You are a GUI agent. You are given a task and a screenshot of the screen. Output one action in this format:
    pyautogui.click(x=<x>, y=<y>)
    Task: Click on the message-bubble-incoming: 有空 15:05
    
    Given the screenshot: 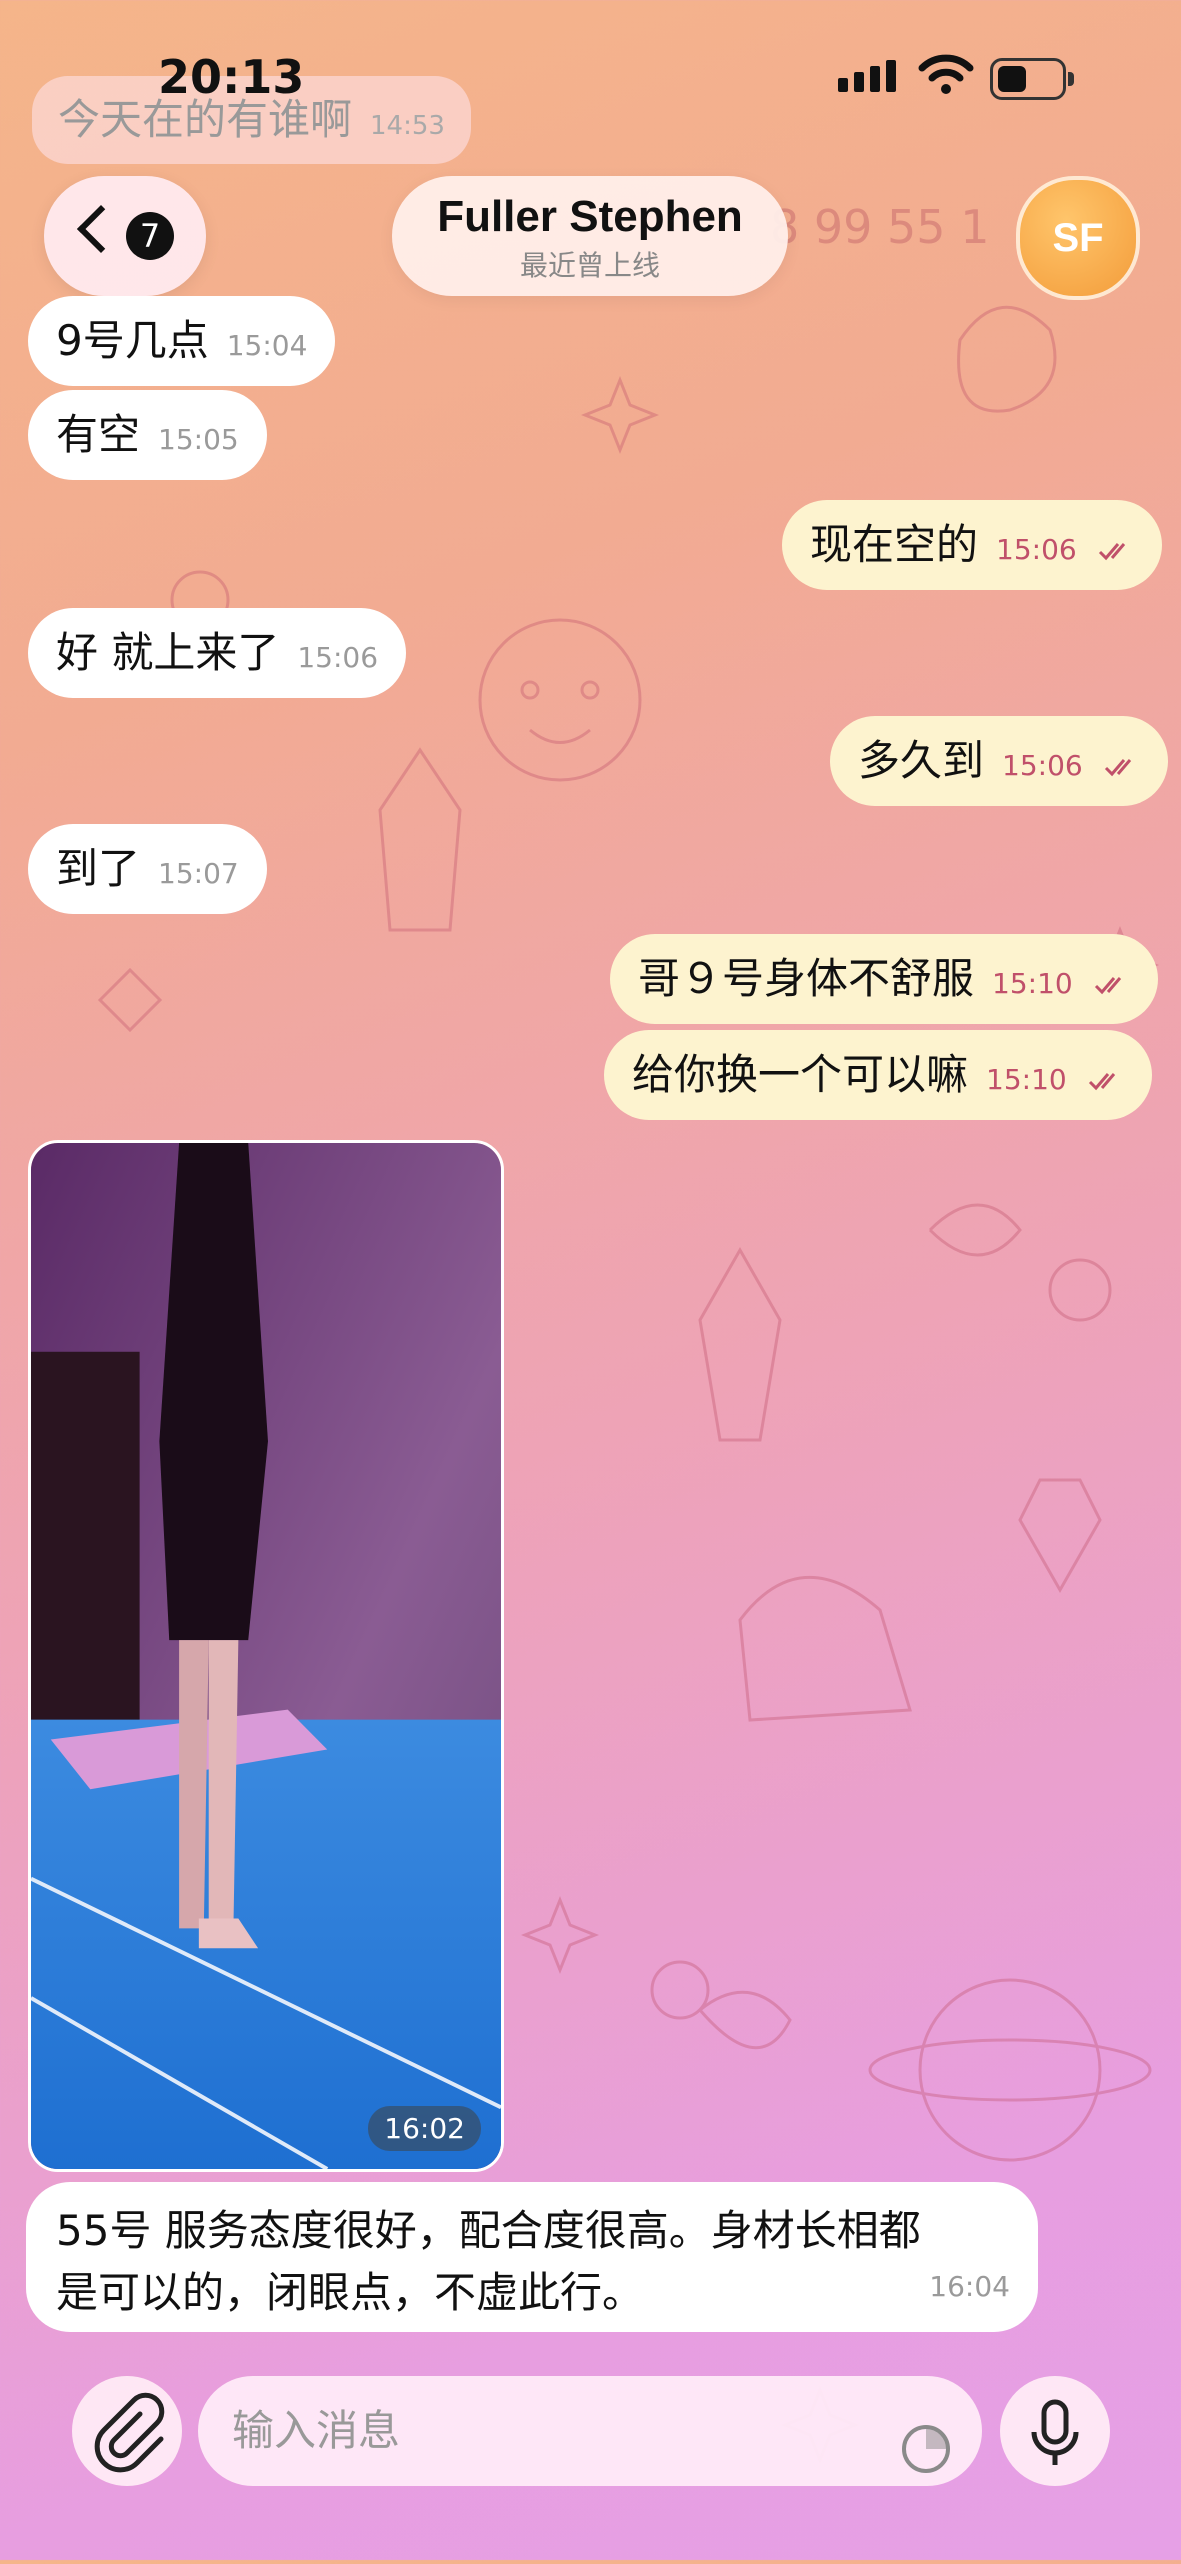 What is the action you would take?
    pyautogui.click(x=147, y=435)
    